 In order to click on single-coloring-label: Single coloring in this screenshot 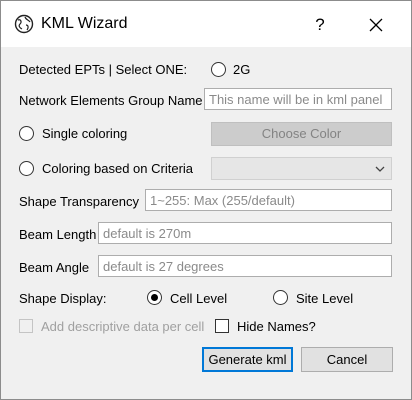, I will do `click(85, 133)`.